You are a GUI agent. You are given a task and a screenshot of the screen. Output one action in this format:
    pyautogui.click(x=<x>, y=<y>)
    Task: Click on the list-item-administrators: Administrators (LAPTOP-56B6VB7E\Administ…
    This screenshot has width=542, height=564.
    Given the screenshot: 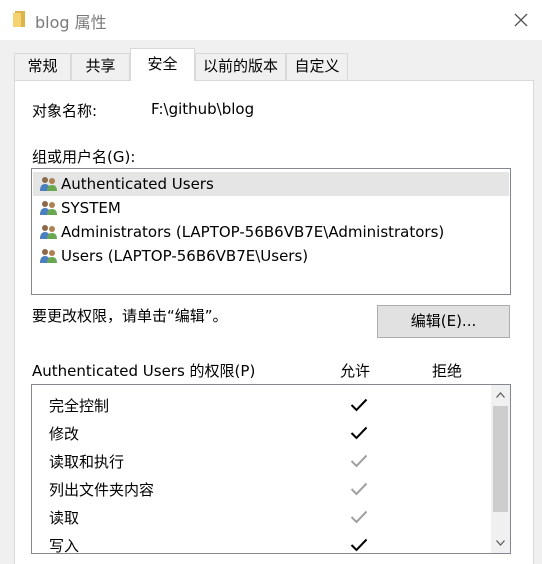 What is the action you would take?
    pyautogui.click(x=271, y=232)
    